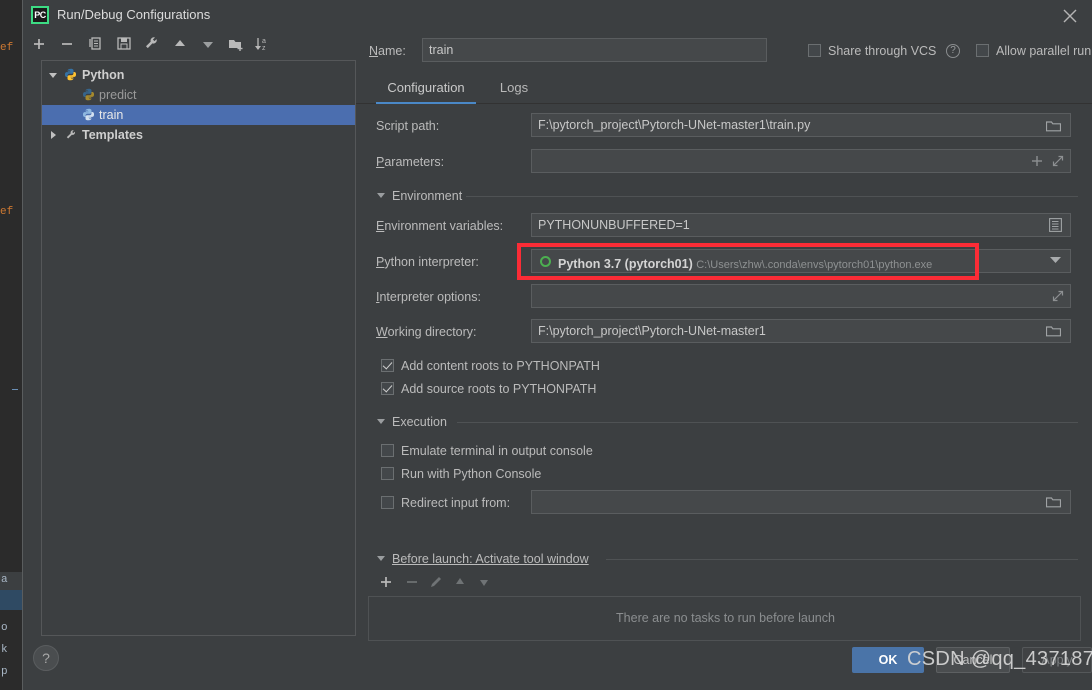  What do you see at coordinates (180, 44) in the screenshot?
I see `move-up-button` at bounding box center [180, 44].